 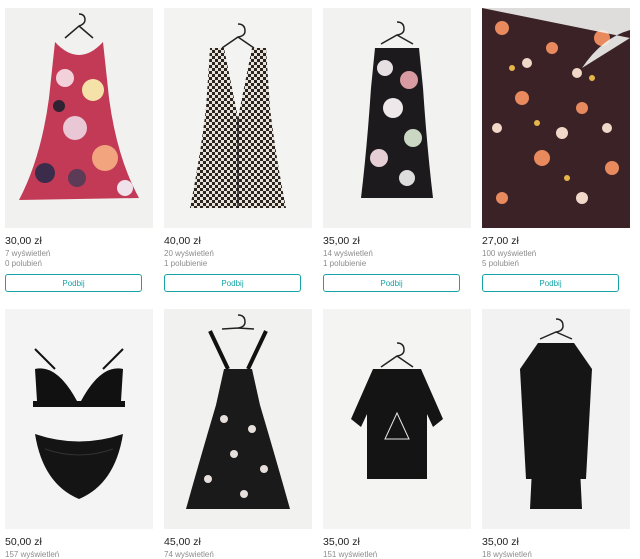 What do you see at coordinates (32, 554) in the screenshot?
I see `item-views: 157 wyświetleń` at bounding box center [32, 554].